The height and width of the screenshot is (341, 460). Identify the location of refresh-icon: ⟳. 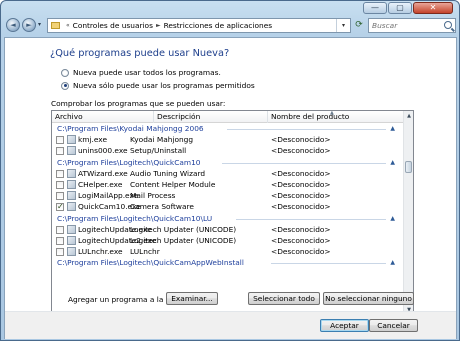
(359, 25).